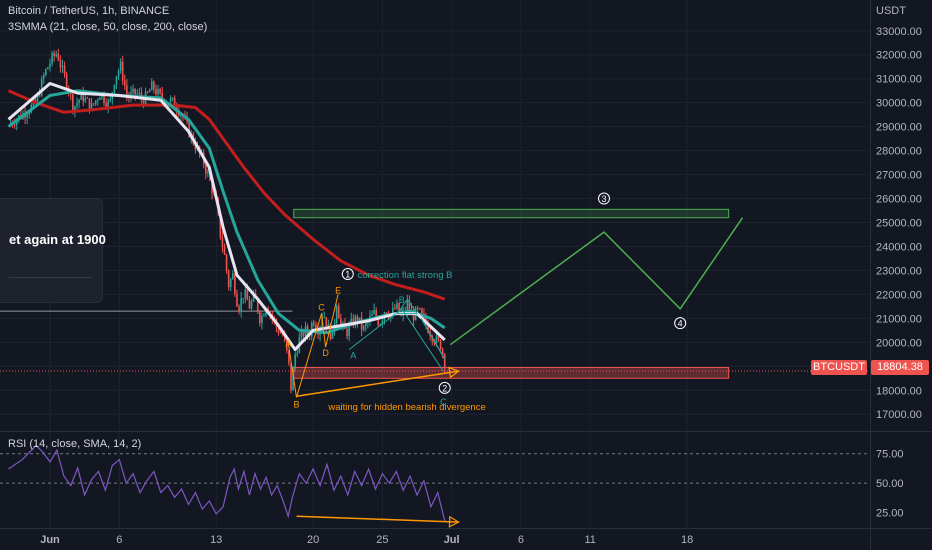 This screenshot has width=932, height=550. I want to click on wave-label-number: 4, so click(680, 324).